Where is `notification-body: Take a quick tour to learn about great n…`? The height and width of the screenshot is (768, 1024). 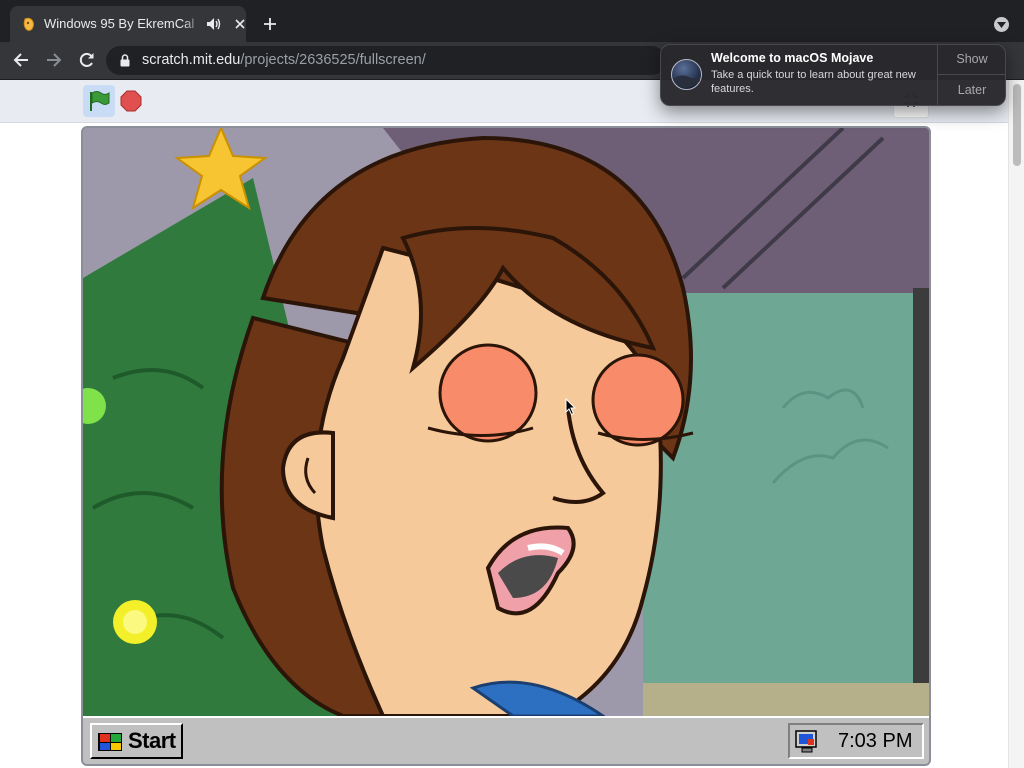 notification-body: Take a quick tour to learn about great n… is located at coordinates (813, 82).